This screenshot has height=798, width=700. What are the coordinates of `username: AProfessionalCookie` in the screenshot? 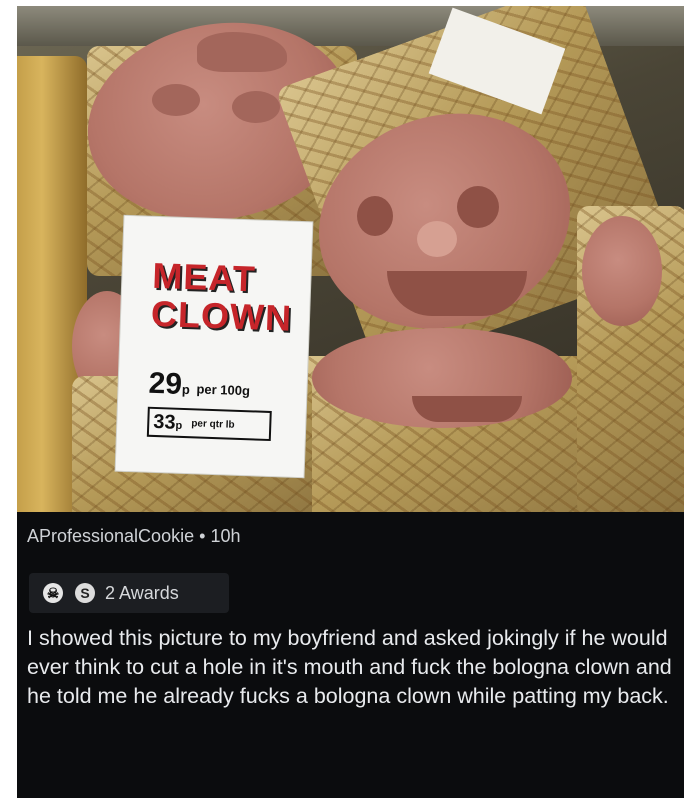 It's located at (110, 536).